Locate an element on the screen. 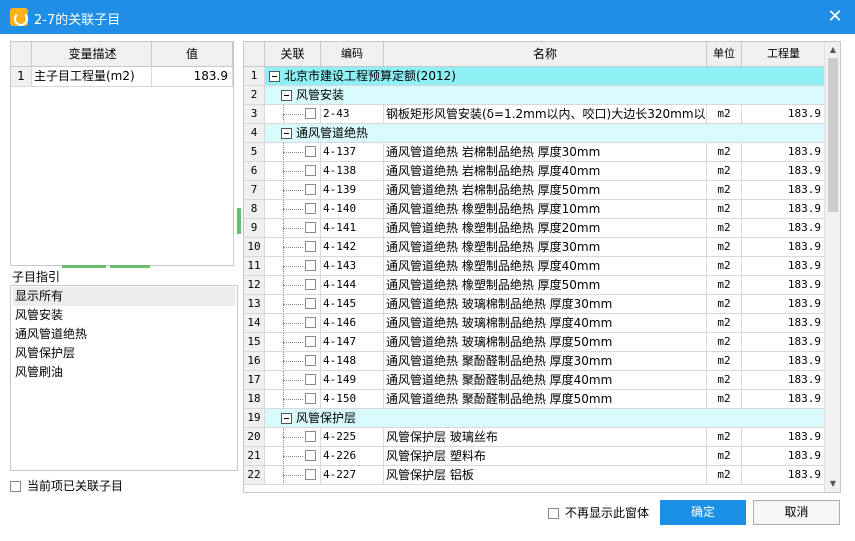 The width and height of the screenshot is (855, 541). table-row: 21 4-226 风管保护层 塑料布 m2 183.9 is located at coordinates (535, 456).